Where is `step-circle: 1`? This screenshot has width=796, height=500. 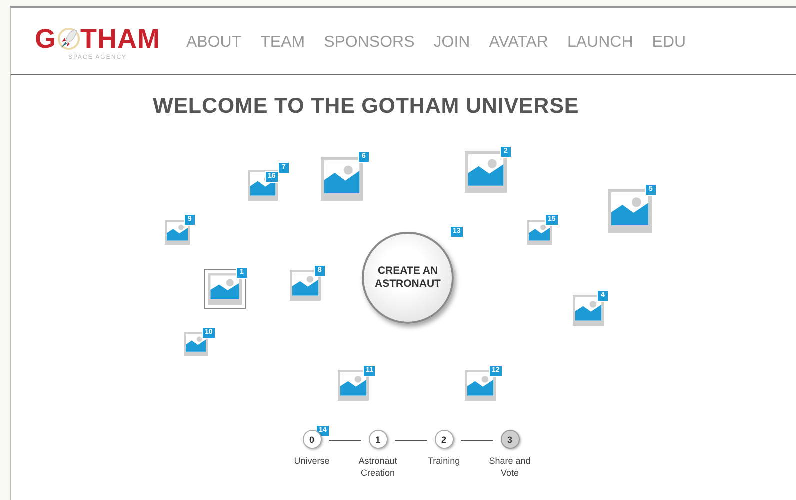
step-circle: 1 is located at coordinates (378, 439).